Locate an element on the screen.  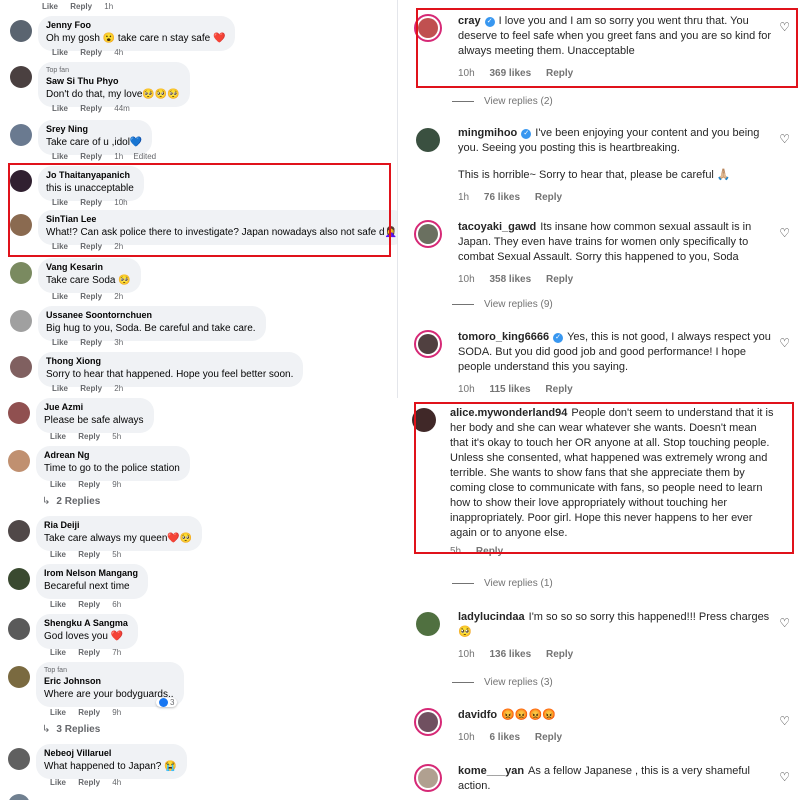
username: kome___yan is located at coordinates (491, 771).